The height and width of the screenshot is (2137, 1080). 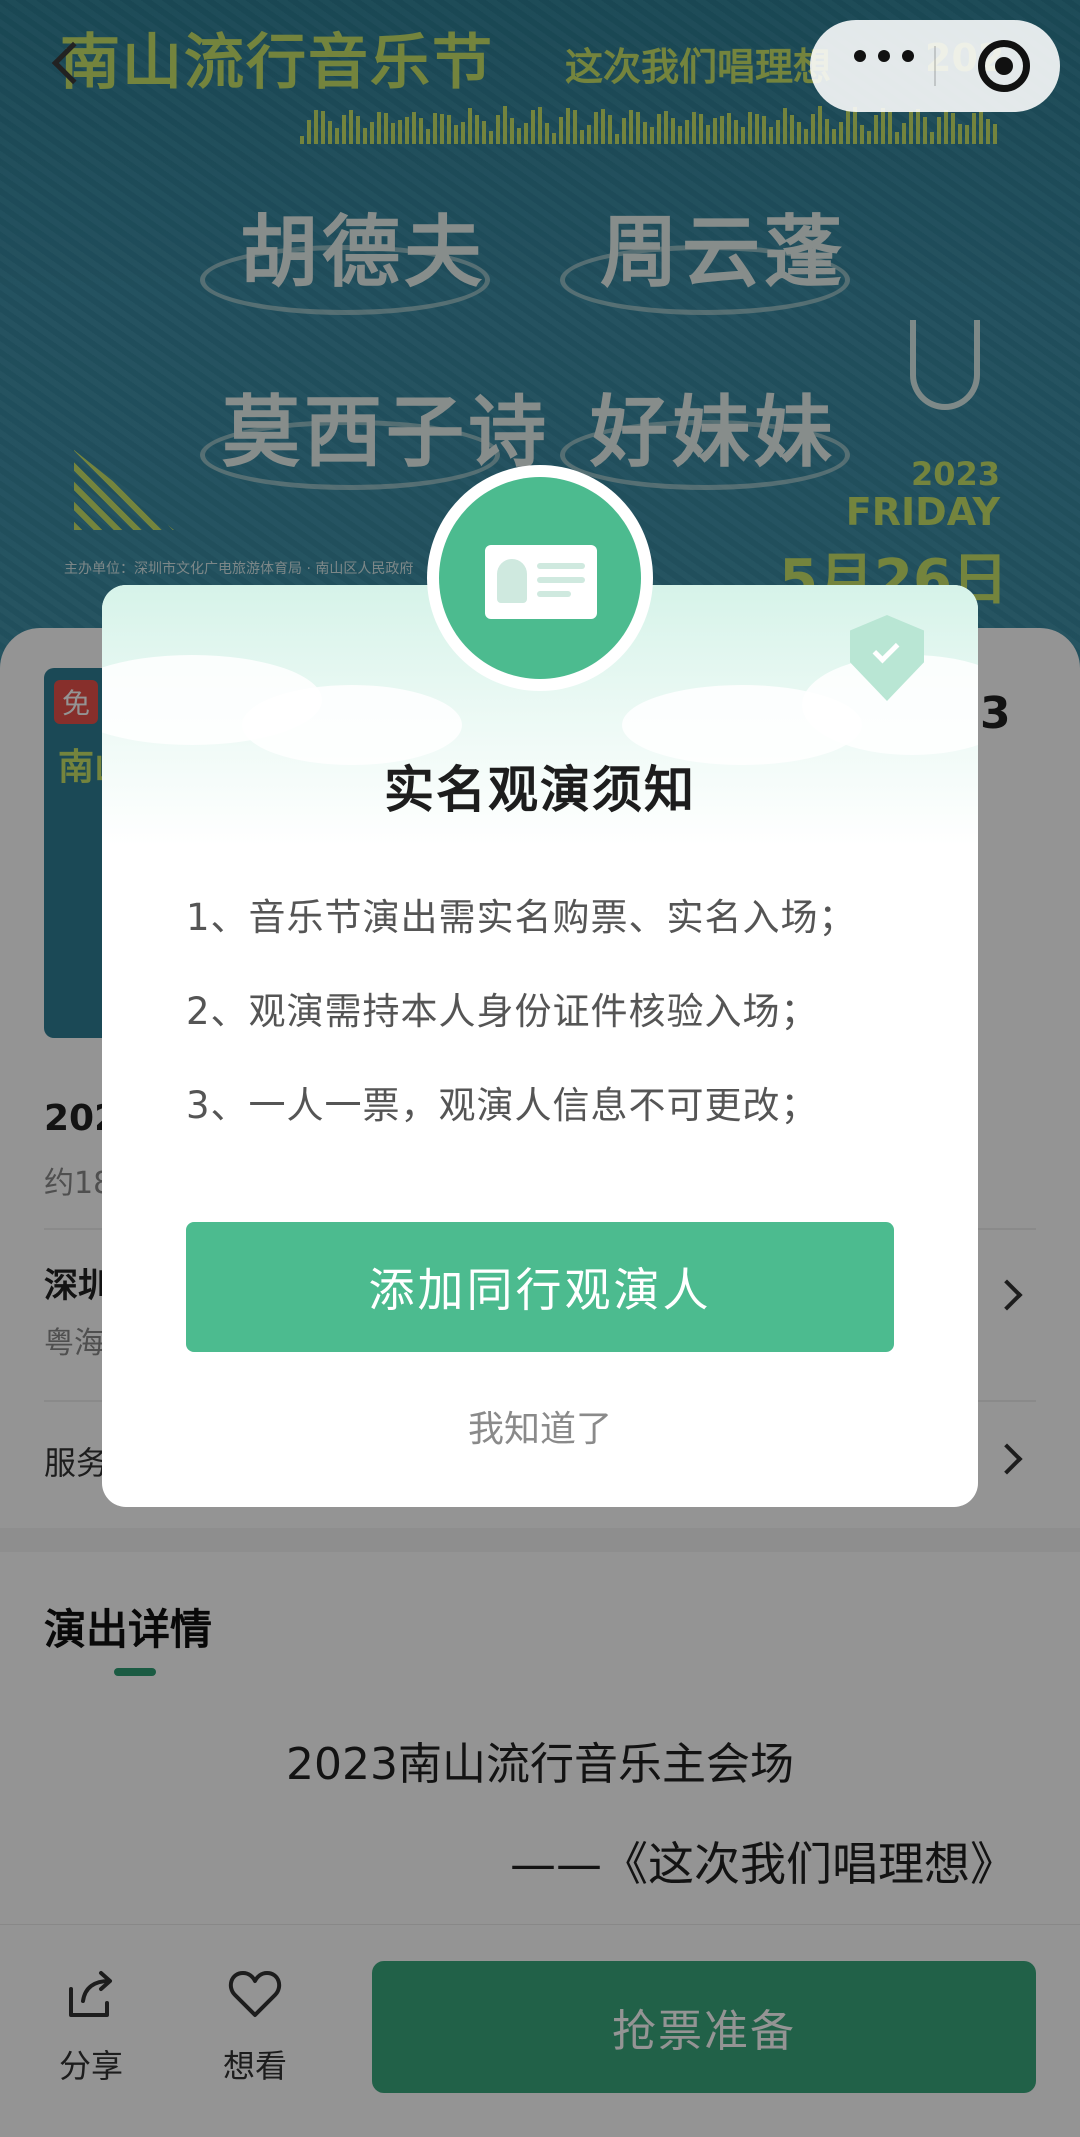 What do you see at coordinates (540, 1287) in the screenshot?
I see `add-companion-button: 添加同行观演人` at bounding box center [540, 1287].